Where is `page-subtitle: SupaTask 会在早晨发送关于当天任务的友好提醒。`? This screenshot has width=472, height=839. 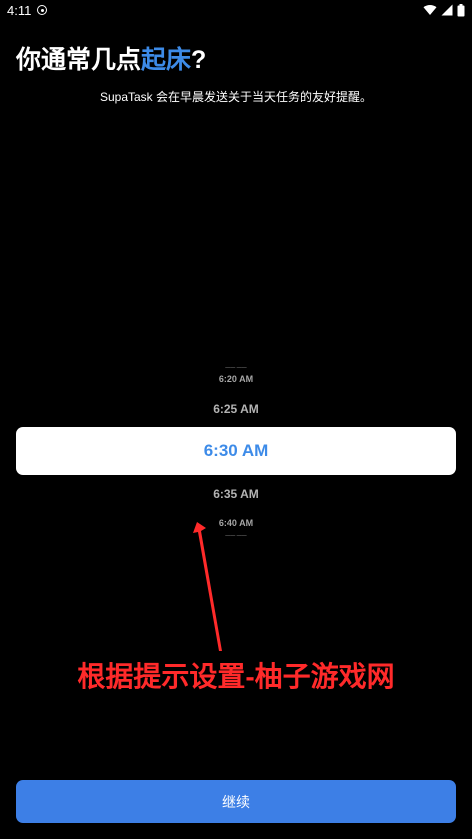 page-subtitle: SupaTask 会在早晨发送关于当天任务的友好提醒。 is located at coordinates (236, 97).